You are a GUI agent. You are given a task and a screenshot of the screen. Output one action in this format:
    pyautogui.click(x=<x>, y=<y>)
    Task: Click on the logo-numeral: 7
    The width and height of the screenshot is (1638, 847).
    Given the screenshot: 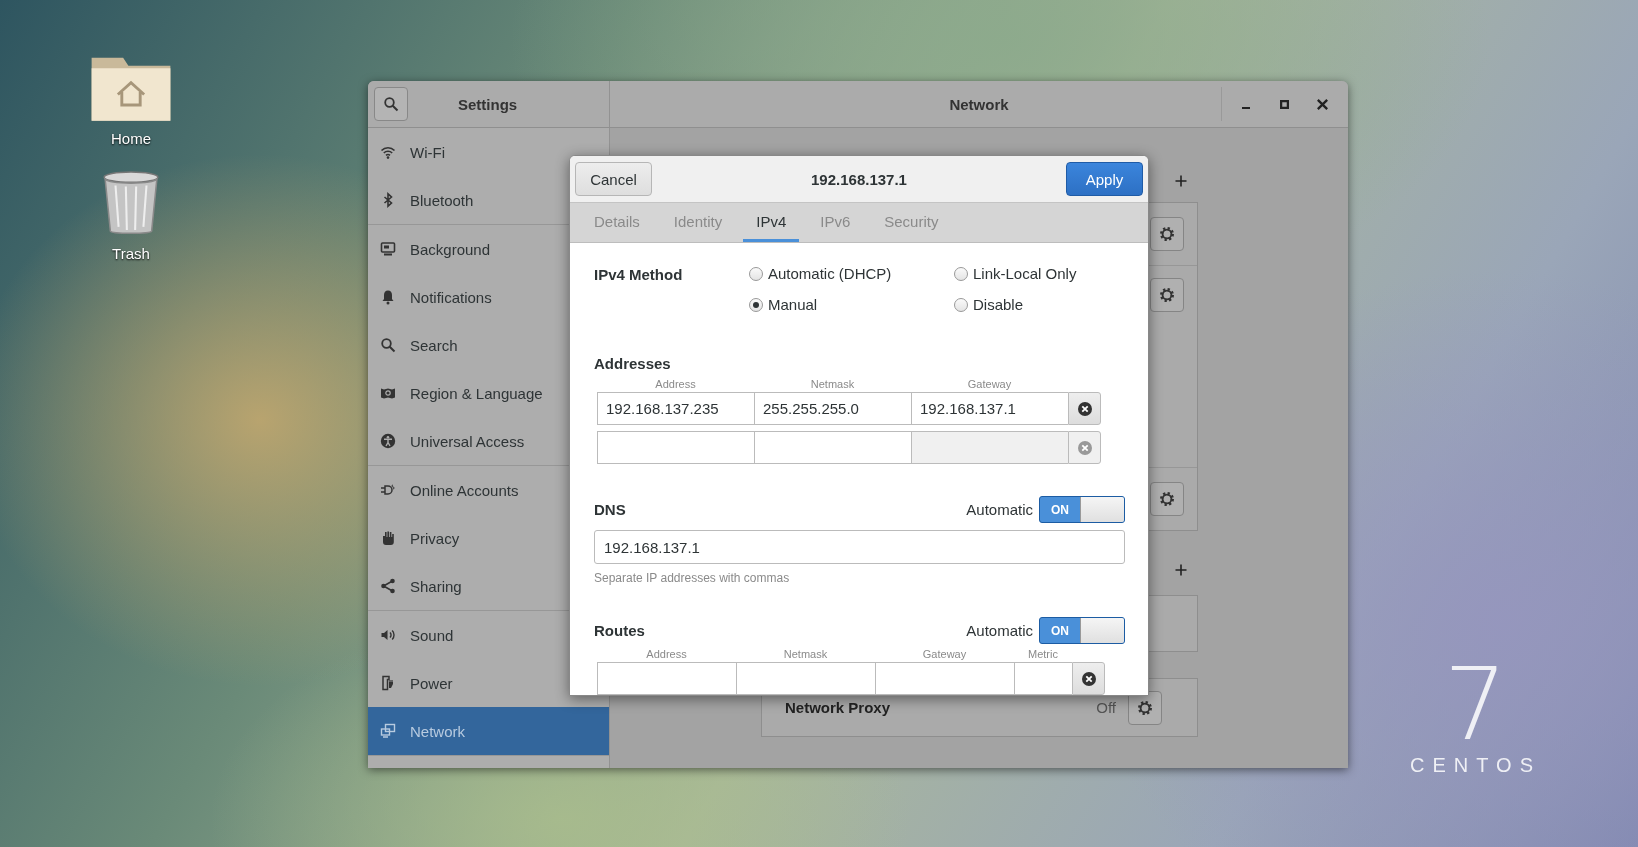 What is the action you would take?
    pyautogui.click(x=1475, y=705)
    